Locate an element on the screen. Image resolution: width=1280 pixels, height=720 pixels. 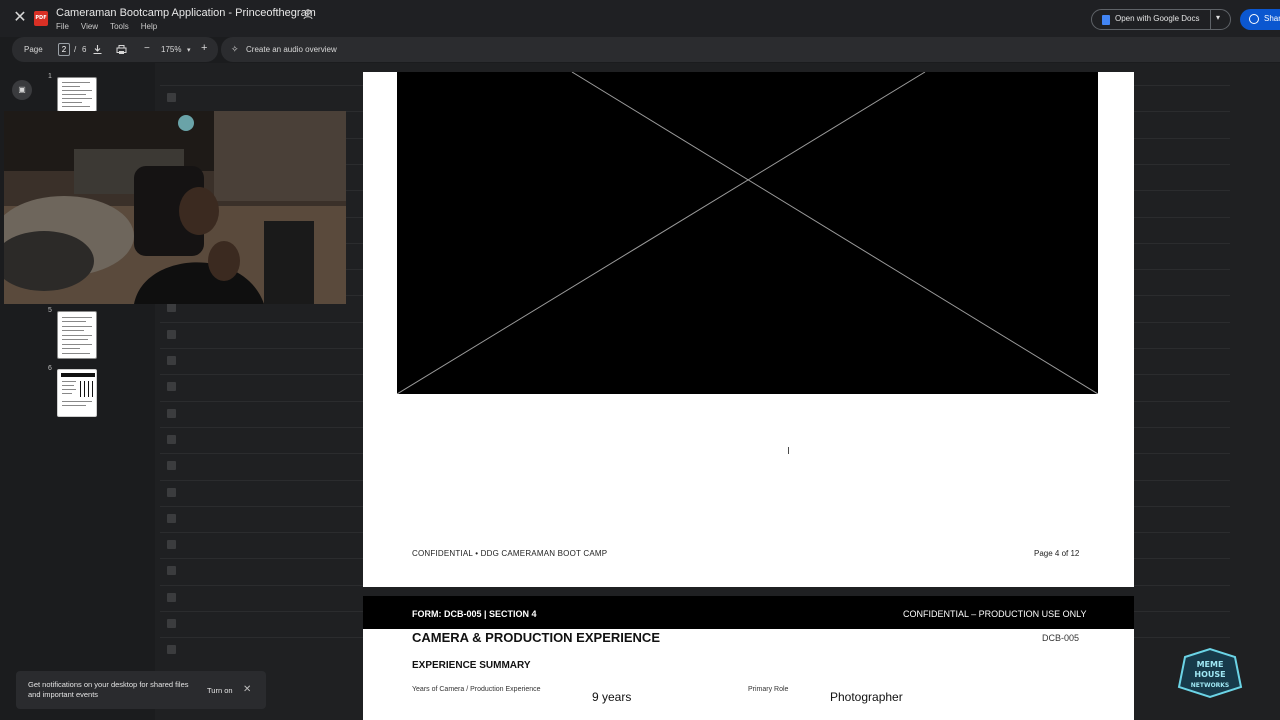
divider is located at coordinates (1210, 19).